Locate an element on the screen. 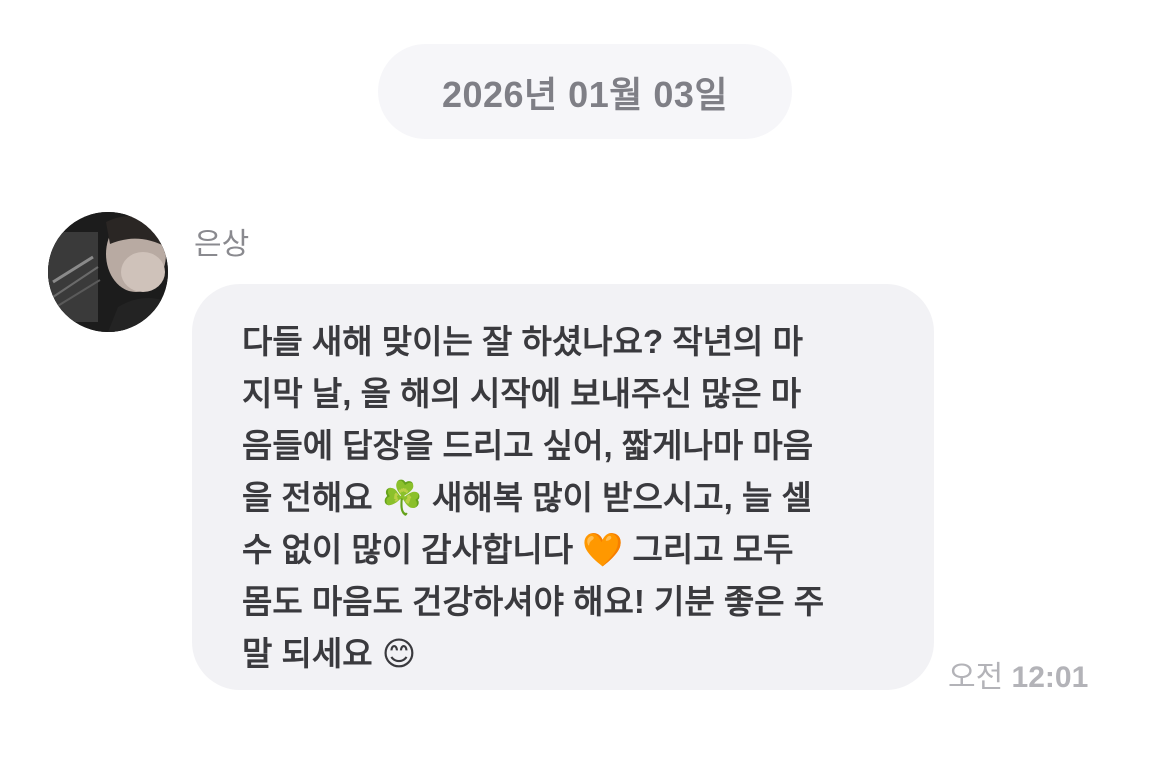  timestamp-time: 12:01 is located at coordinates (1050, 677).